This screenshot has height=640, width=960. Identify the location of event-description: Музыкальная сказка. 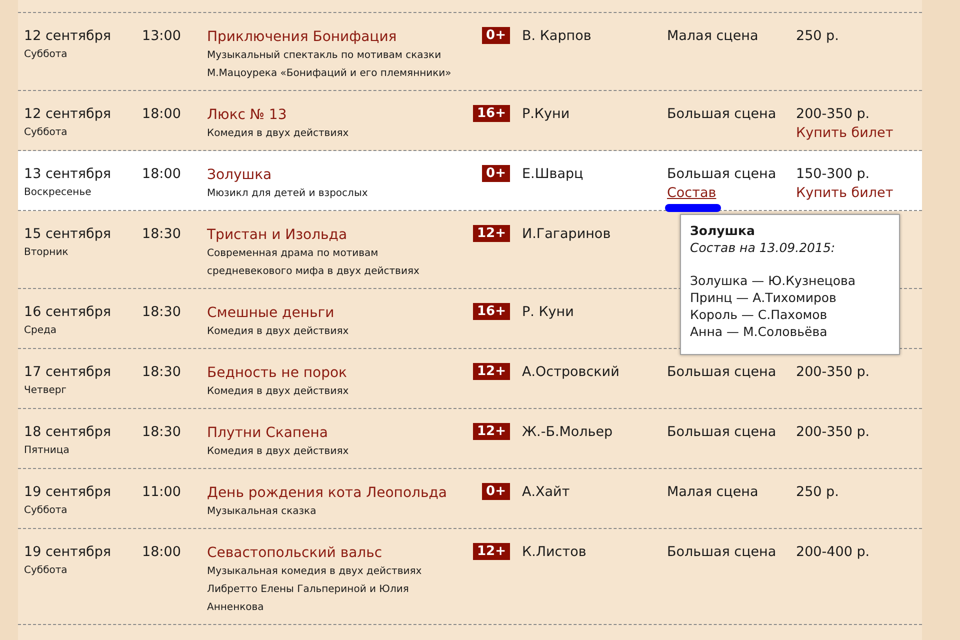
(262, 512).